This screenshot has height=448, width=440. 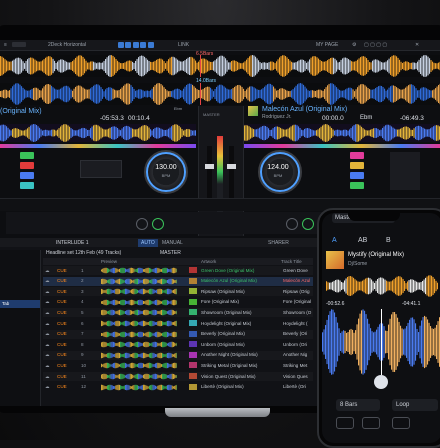 What do you see at coordinates (291, 261) in the screenshot?
I see `col-title: Track Title` at bounding box center [291, 261].